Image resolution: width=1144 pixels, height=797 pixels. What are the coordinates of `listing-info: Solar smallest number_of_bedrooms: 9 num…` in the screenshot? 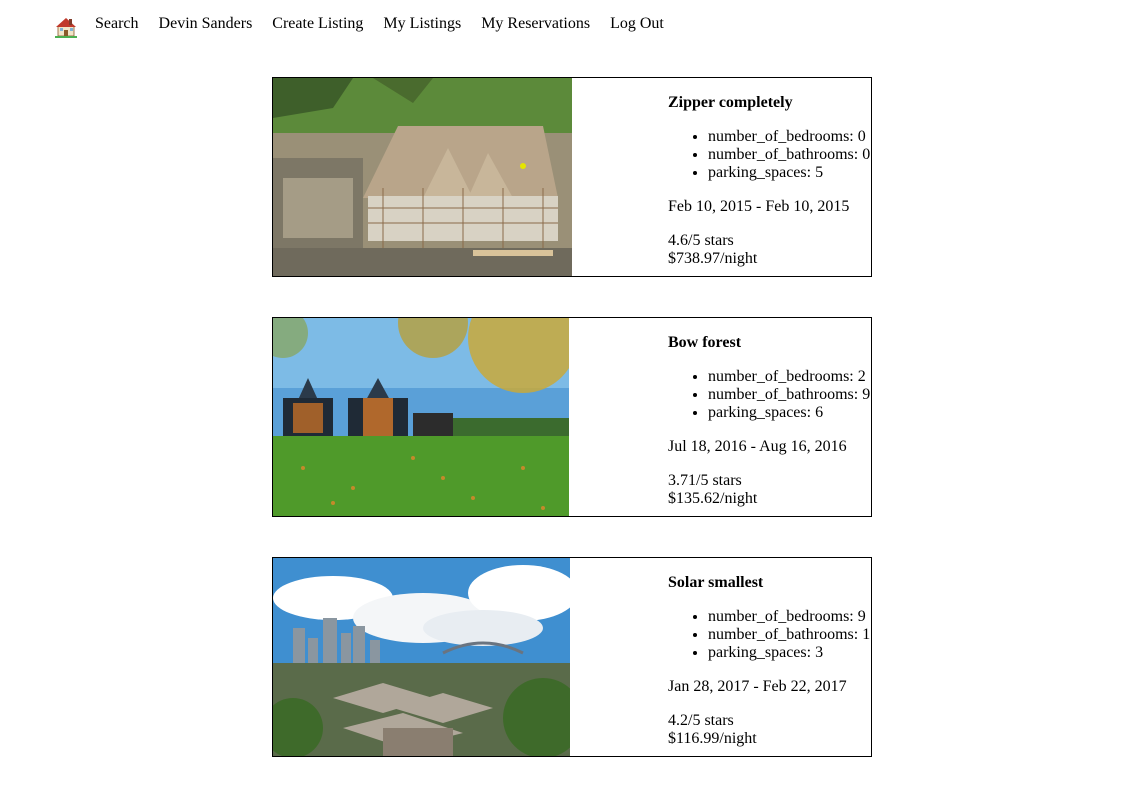 It's located at (769, 661).